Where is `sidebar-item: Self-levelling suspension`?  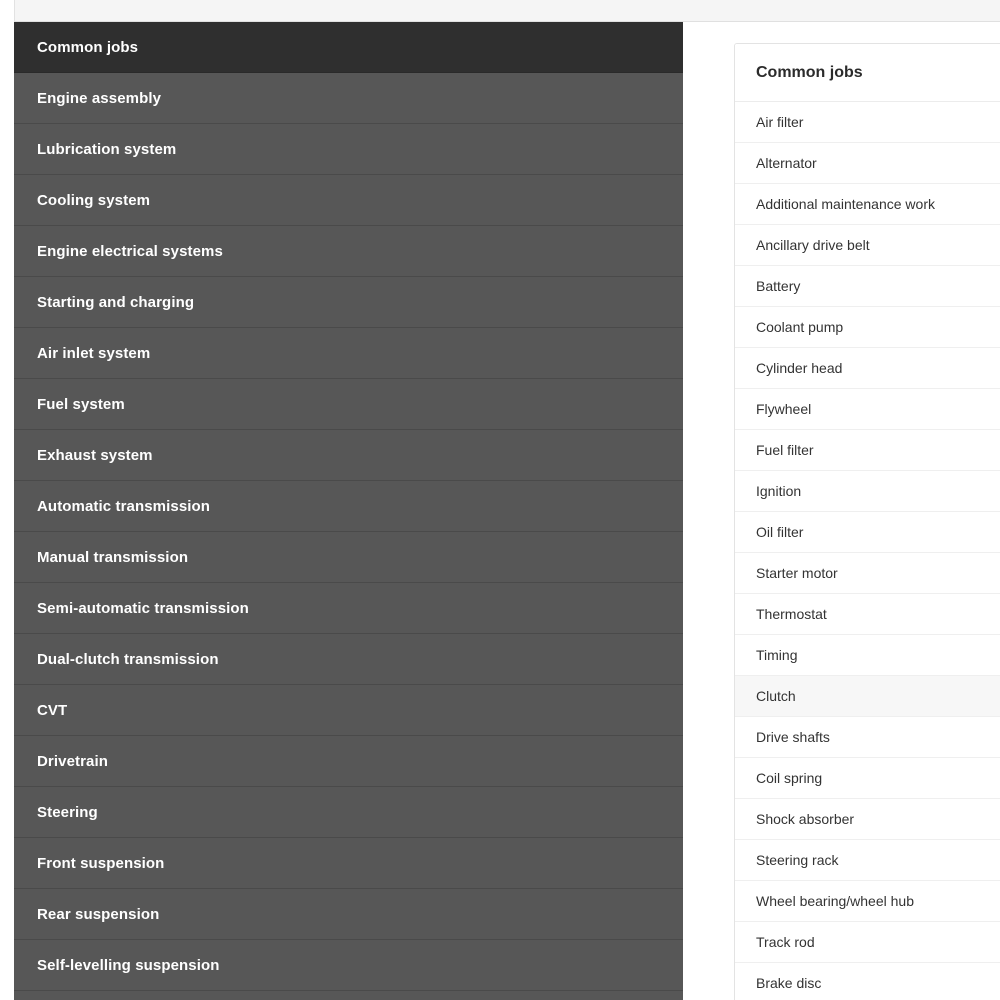
sidebar-item: Self-levelling suspension is located at coordinates (348, 965).